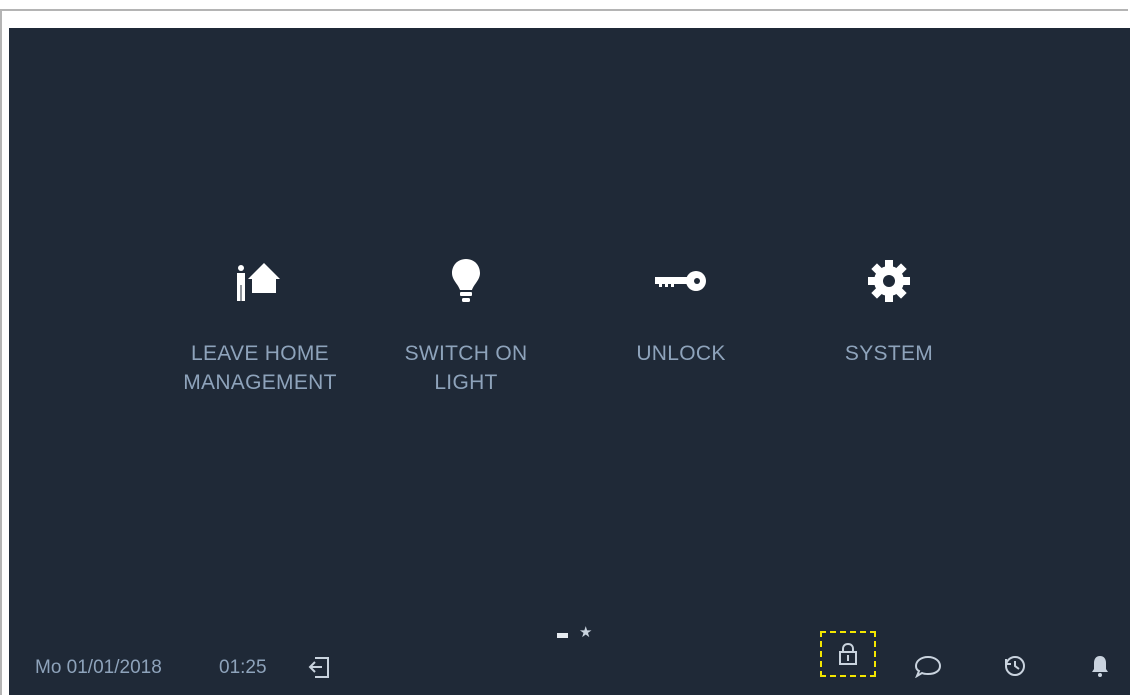 The width and height of the screenshot is (1130, 695). I want to click on bell-icon, so click(1100, 666).